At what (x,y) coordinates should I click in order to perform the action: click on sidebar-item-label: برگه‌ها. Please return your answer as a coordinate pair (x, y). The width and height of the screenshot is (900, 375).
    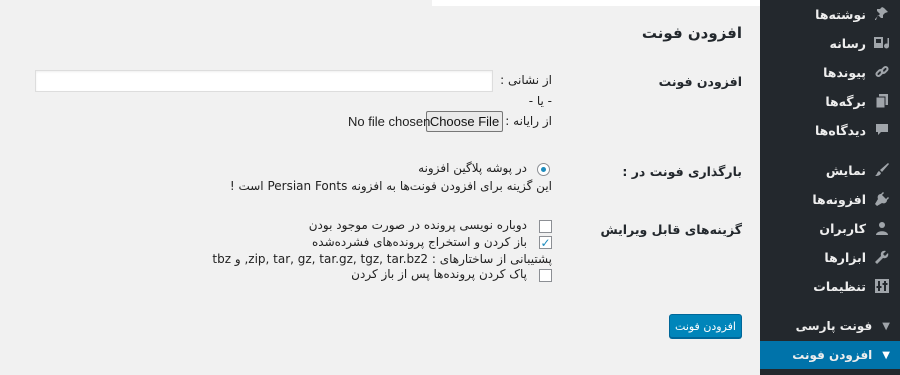
    Looking at the image, I should click on (845, 101).